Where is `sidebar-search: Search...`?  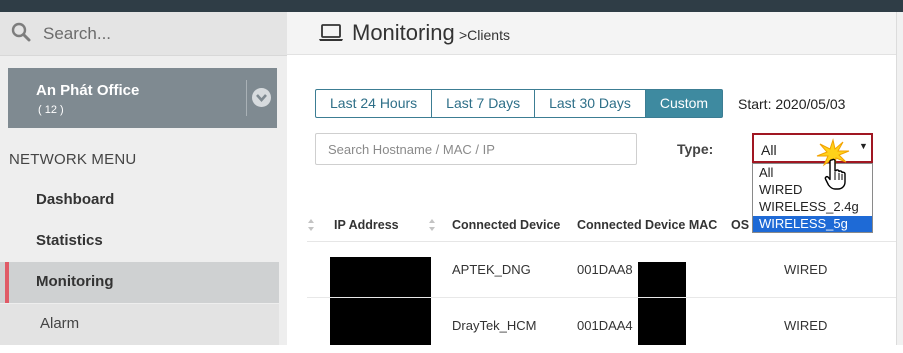
sidebar-search: Search... is located at coordinates (143, 34).